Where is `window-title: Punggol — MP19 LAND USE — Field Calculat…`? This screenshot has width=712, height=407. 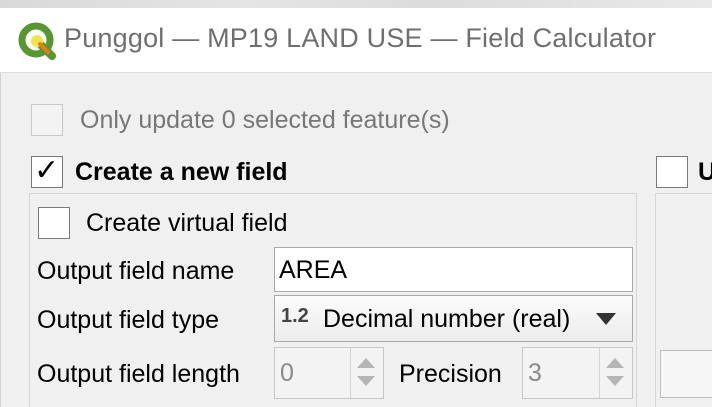 window-title: Punggol — MP19 LAND USE — Field Calculat… is located at coordinates (360, 38).